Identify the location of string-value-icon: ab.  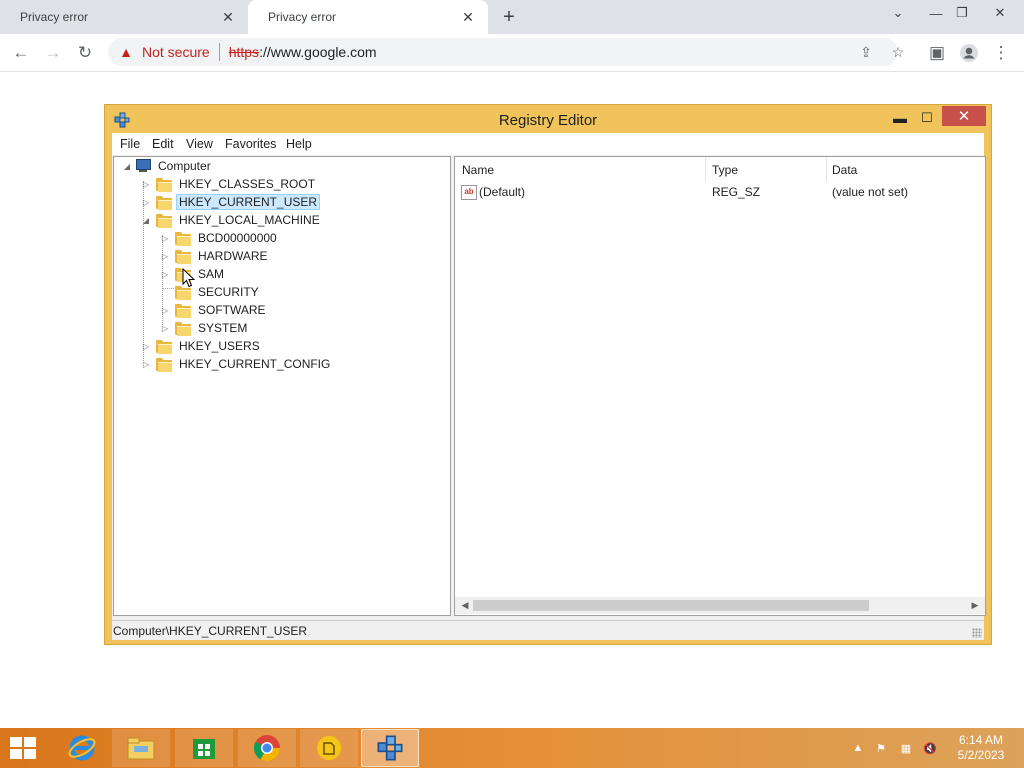
(469, 192).